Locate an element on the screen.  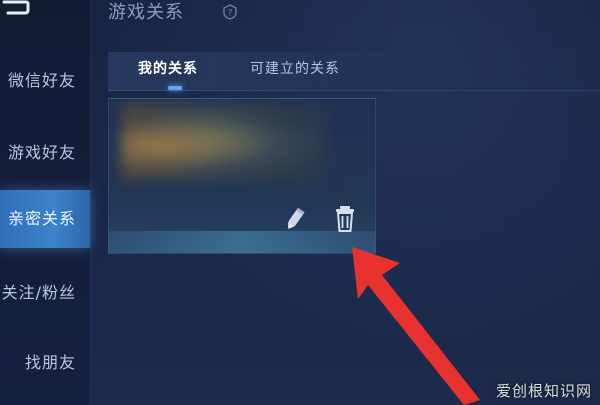
active-tab-indicator is located at coordinates (175, 88).